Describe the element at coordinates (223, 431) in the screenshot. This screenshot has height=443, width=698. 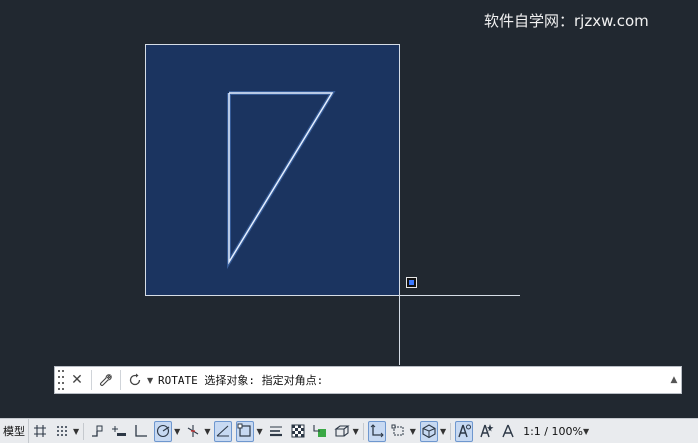
I see `object-snap-tracking-icon` at that location.